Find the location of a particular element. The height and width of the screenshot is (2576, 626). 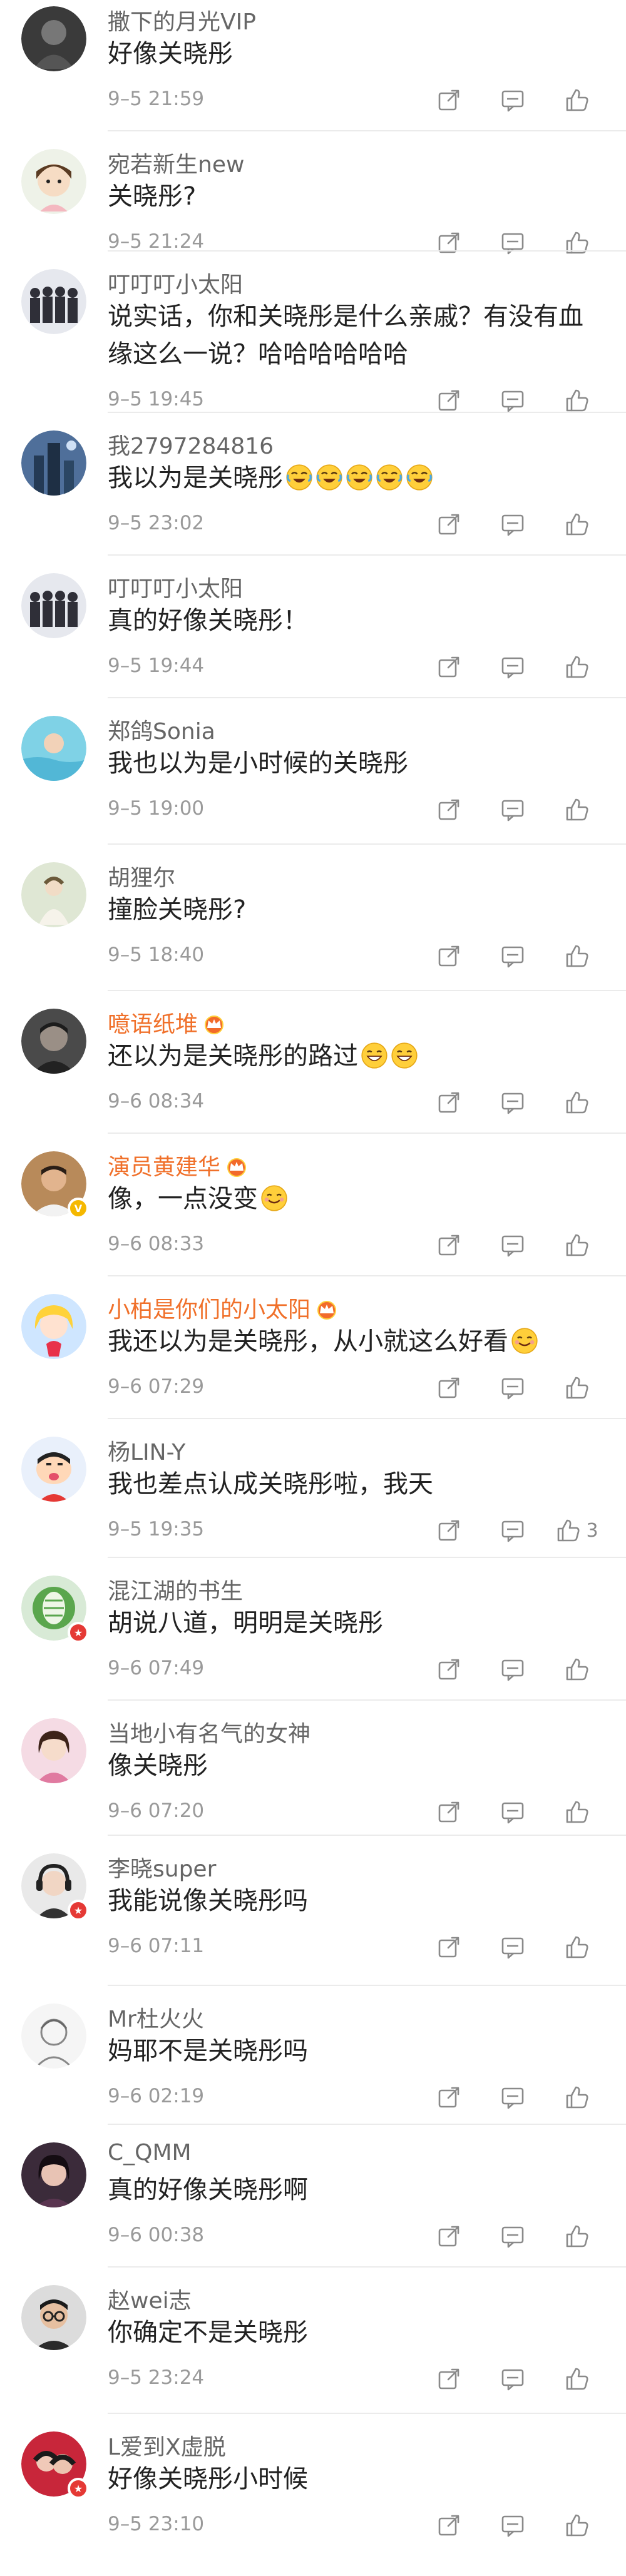

username-text: L爱到X虚脱 is located at coordinates (167, 2448).